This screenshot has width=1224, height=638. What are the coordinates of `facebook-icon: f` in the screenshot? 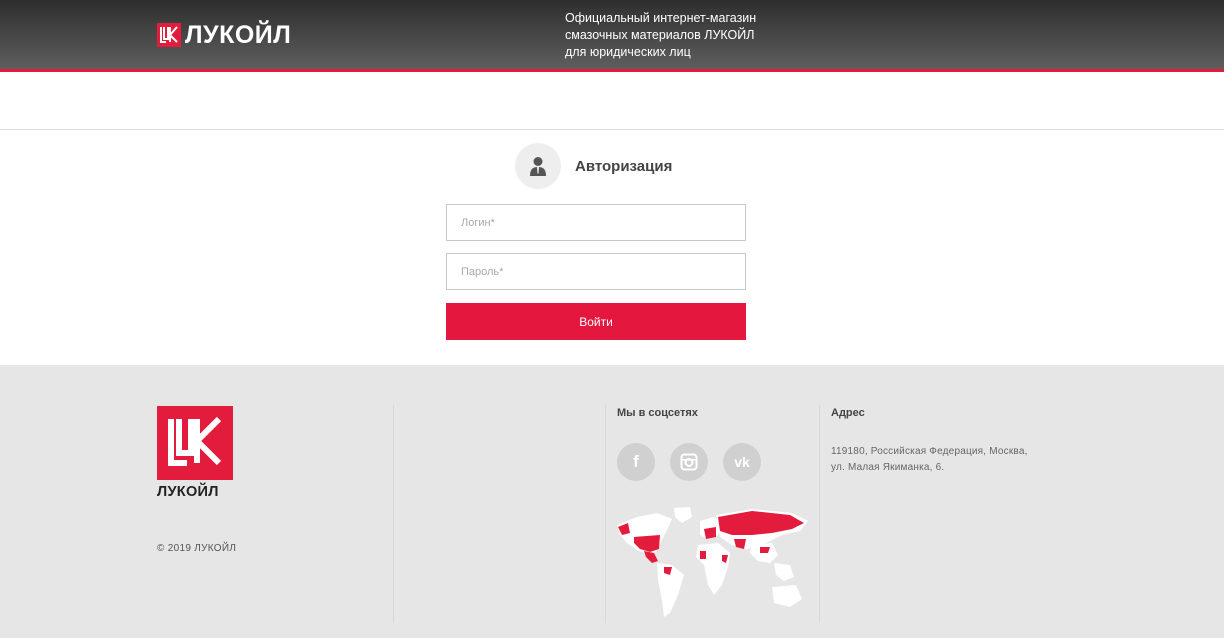 It's located at (636, 462).